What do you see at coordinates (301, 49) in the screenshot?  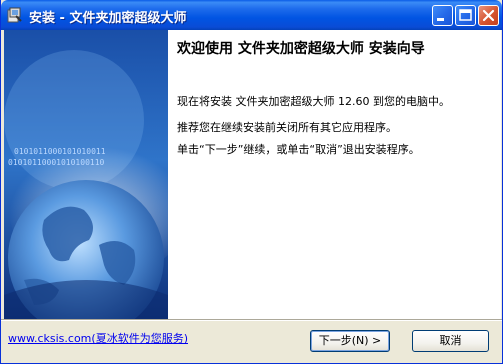 I see `welcome-title: 欢迎使用 文件夹加密超级大师 安装向导` at bounding box center [301, 49].